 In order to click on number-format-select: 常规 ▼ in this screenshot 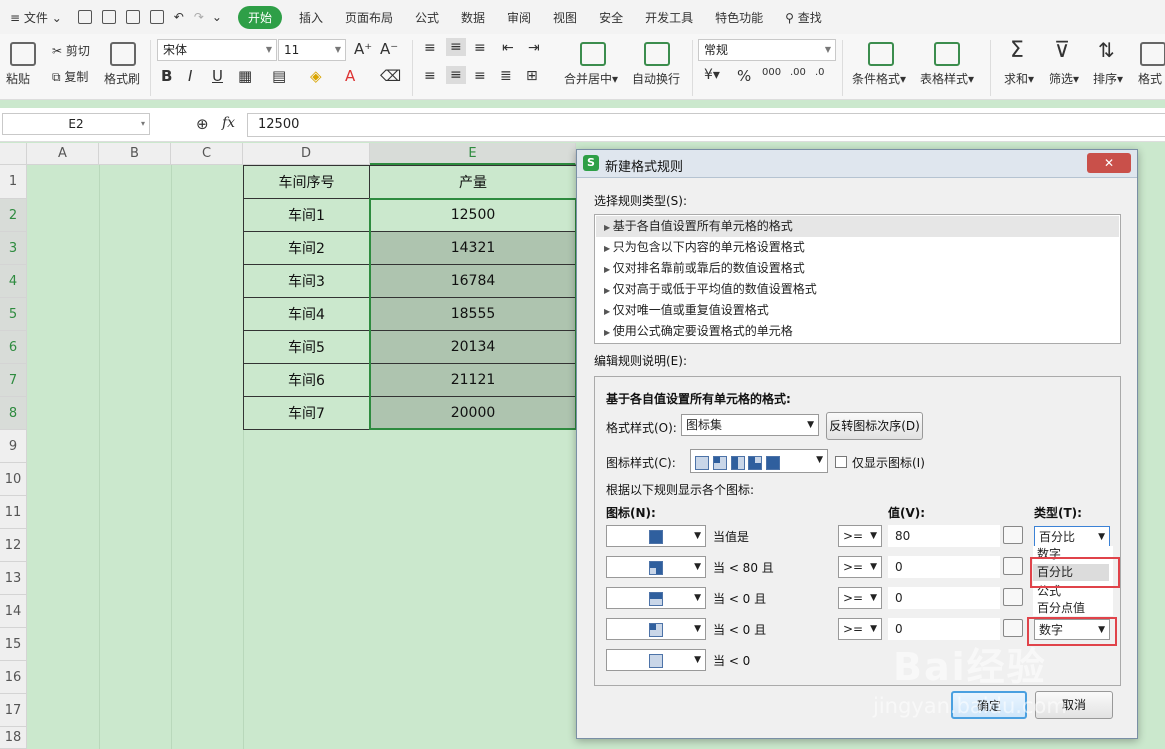, I will do `click(767, 50)`.